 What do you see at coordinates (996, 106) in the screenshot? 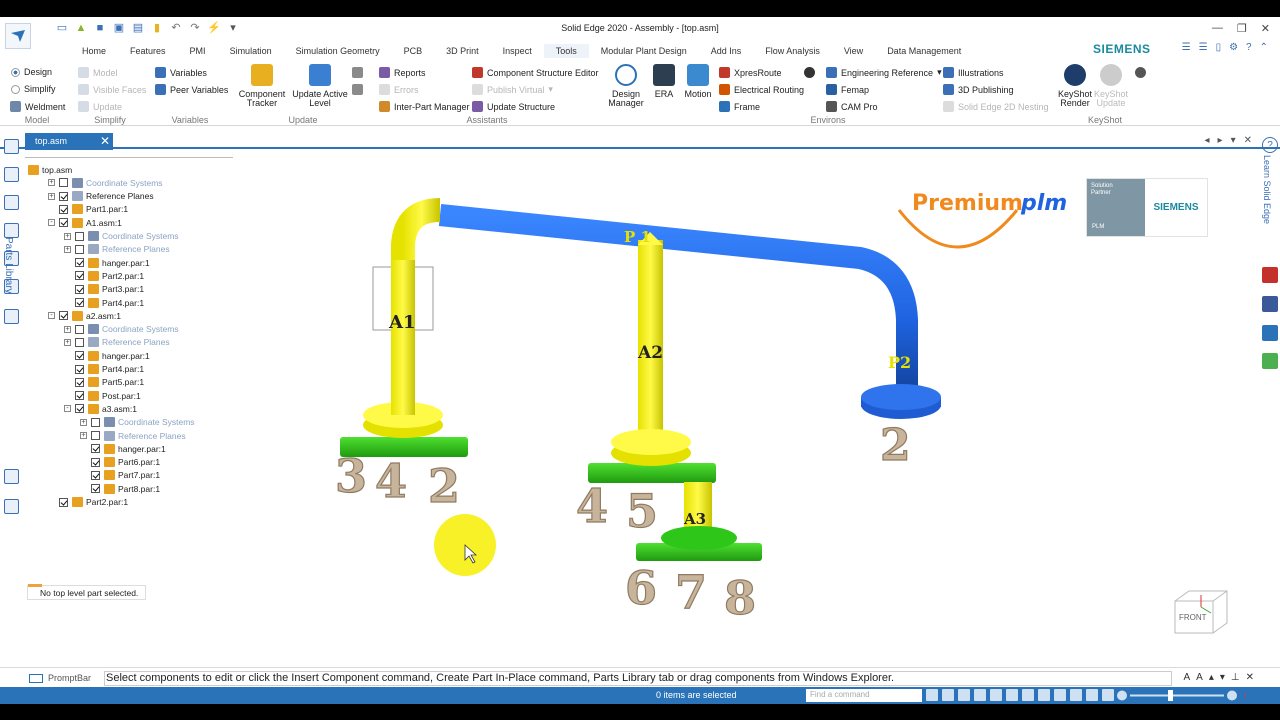
I see `2d-nesting-button: Solid Edge 2D Nesting` at bounding box center [996, 106].